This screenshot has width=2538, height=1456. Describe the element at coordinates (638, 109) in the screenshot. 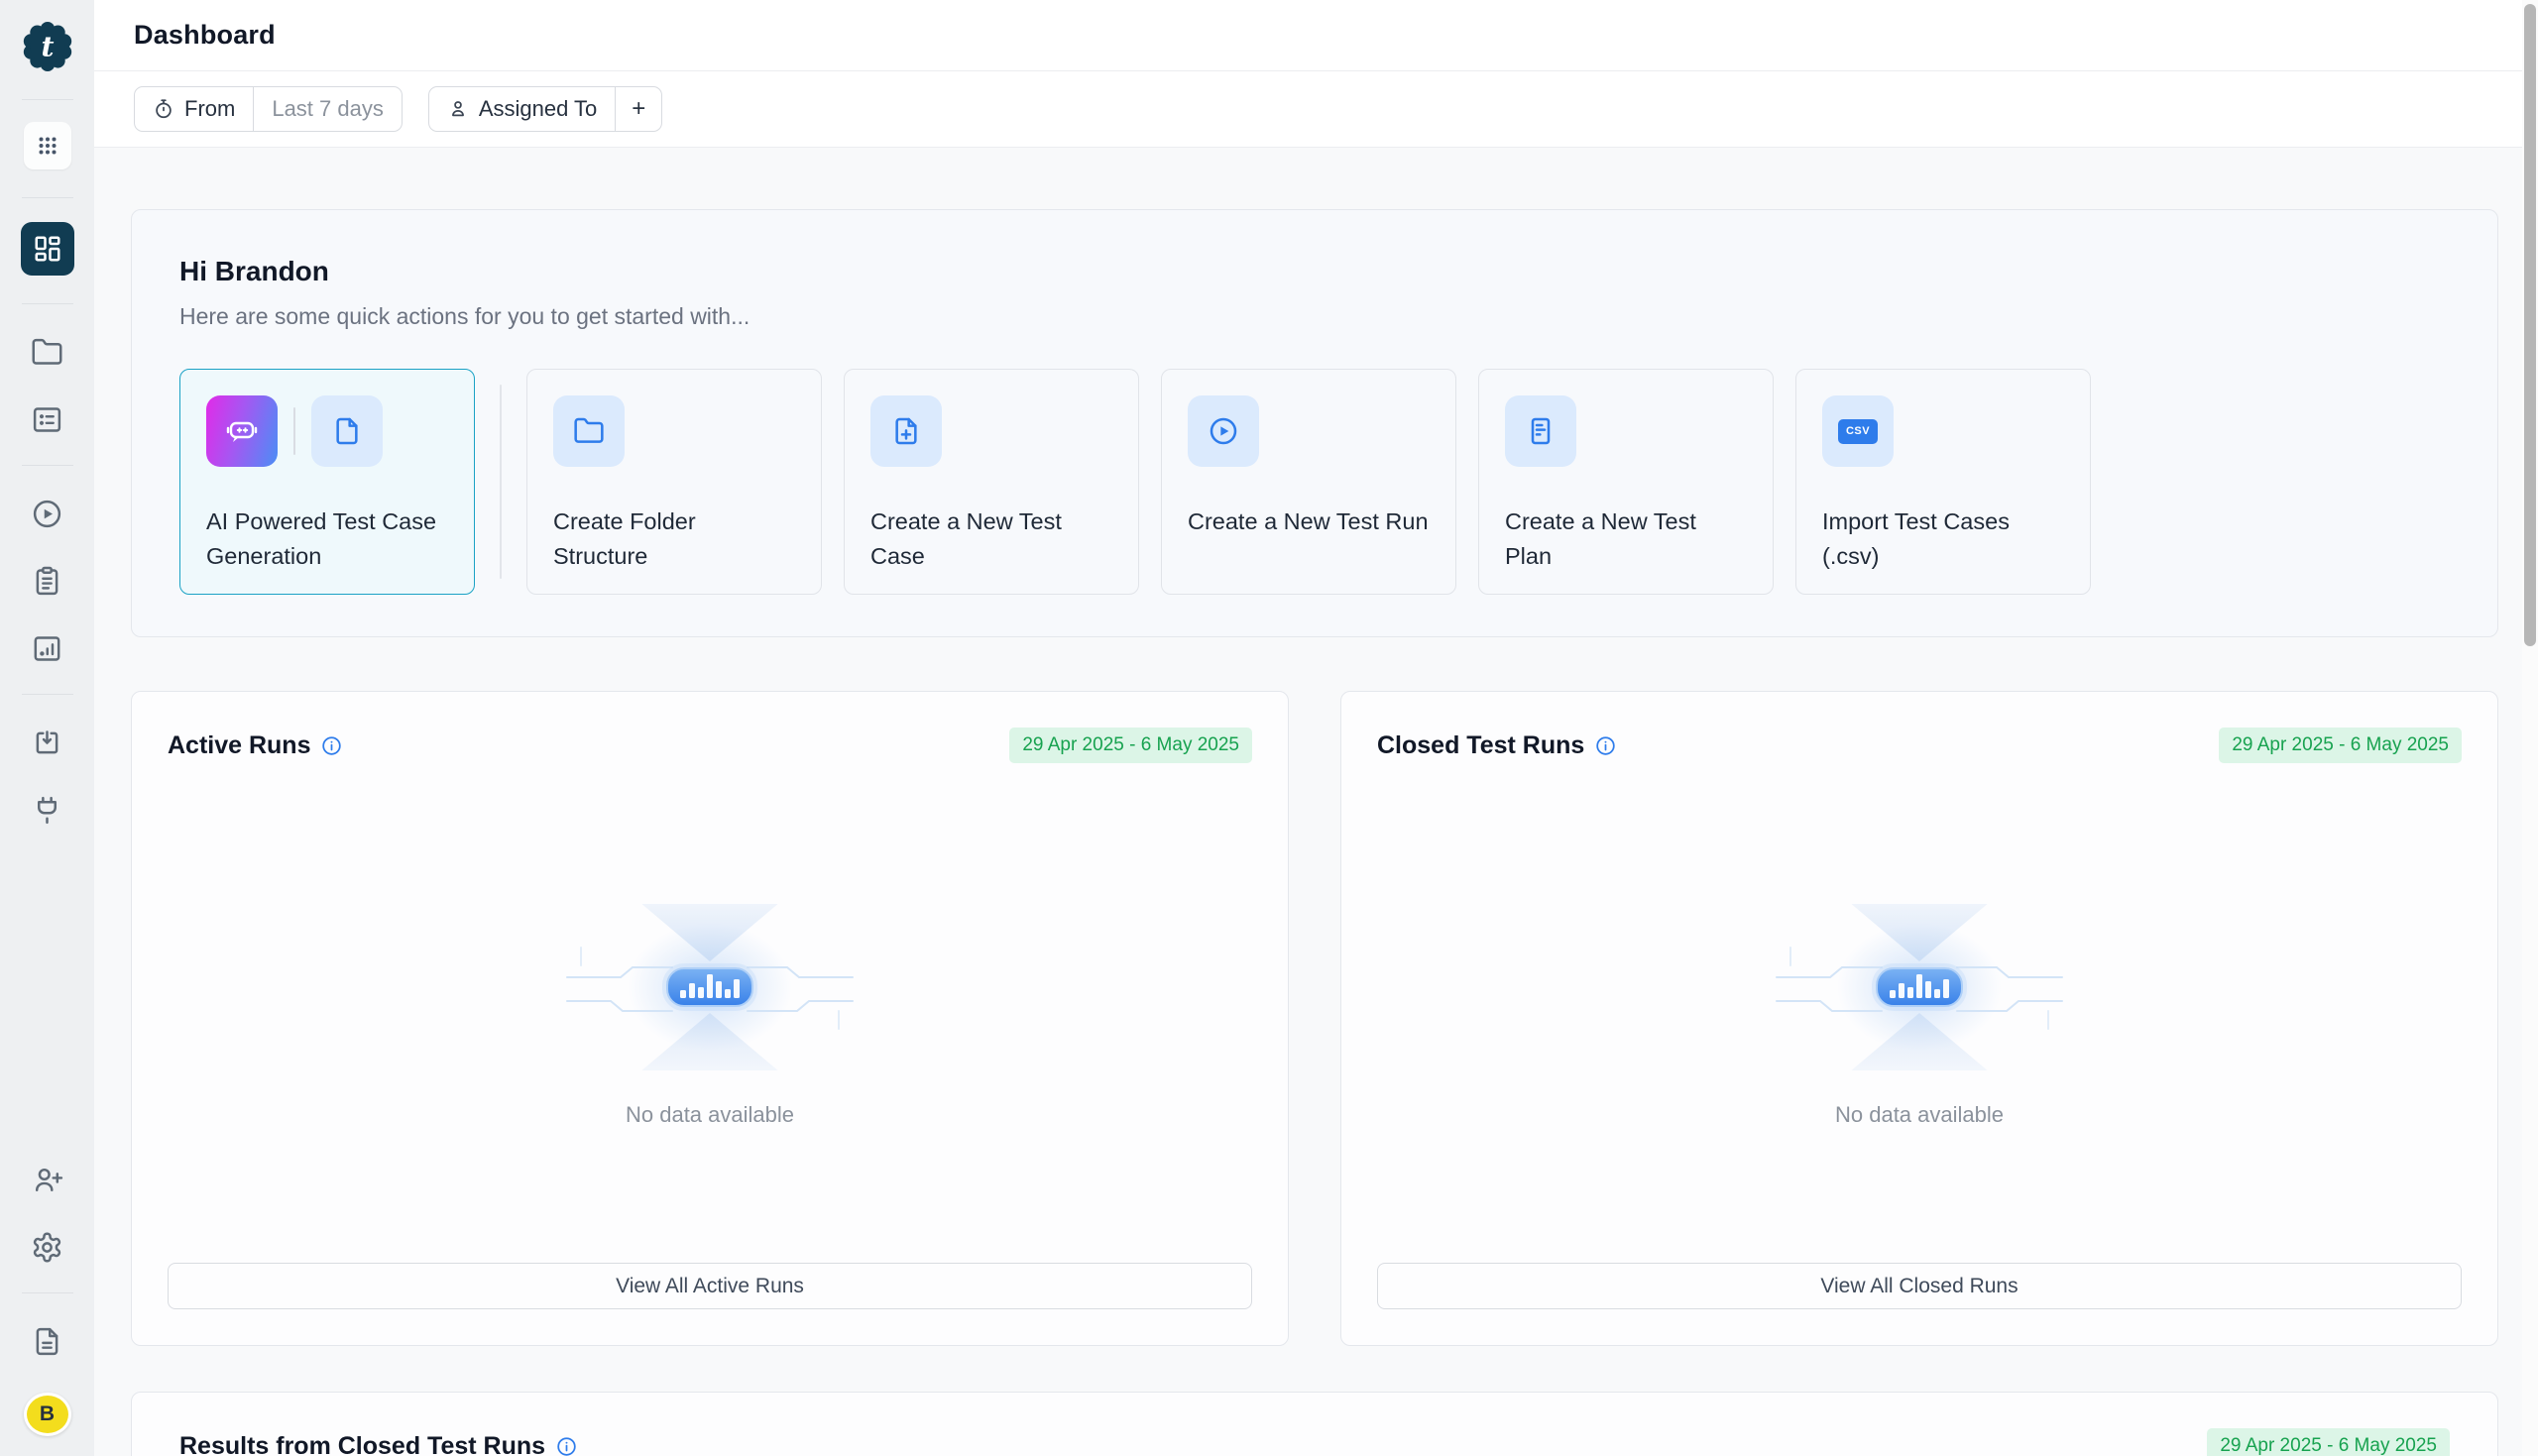

I see `add-filter-button: +` at that location.